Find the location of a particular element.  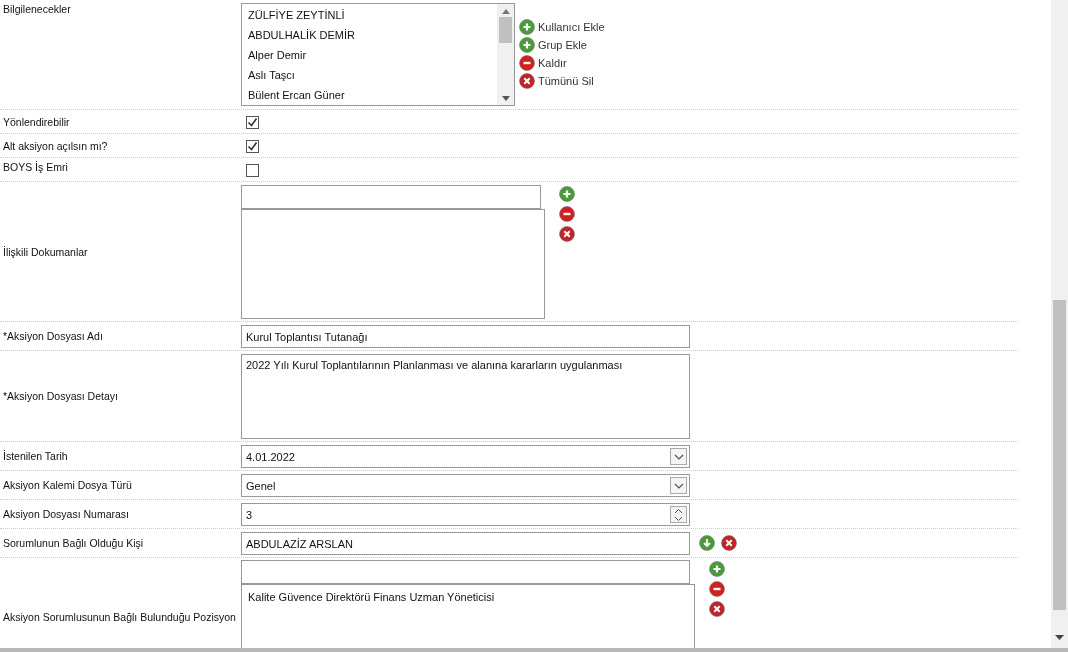

dropdown-field: 4.01.2022 is located at coordinates (465, 456).